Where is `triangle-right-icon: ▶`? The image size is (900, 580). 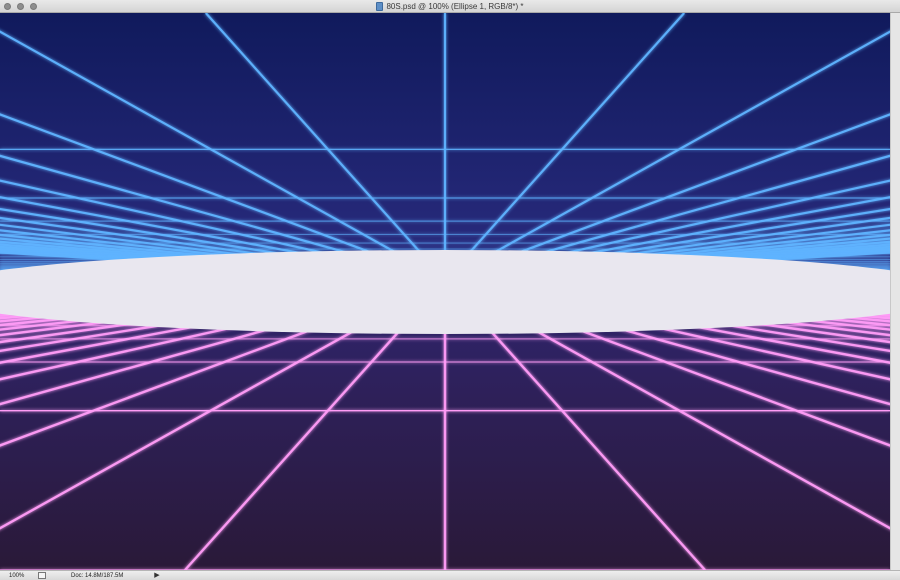
triangle-right-icon: ▶ is located at coordinates (157, 575).